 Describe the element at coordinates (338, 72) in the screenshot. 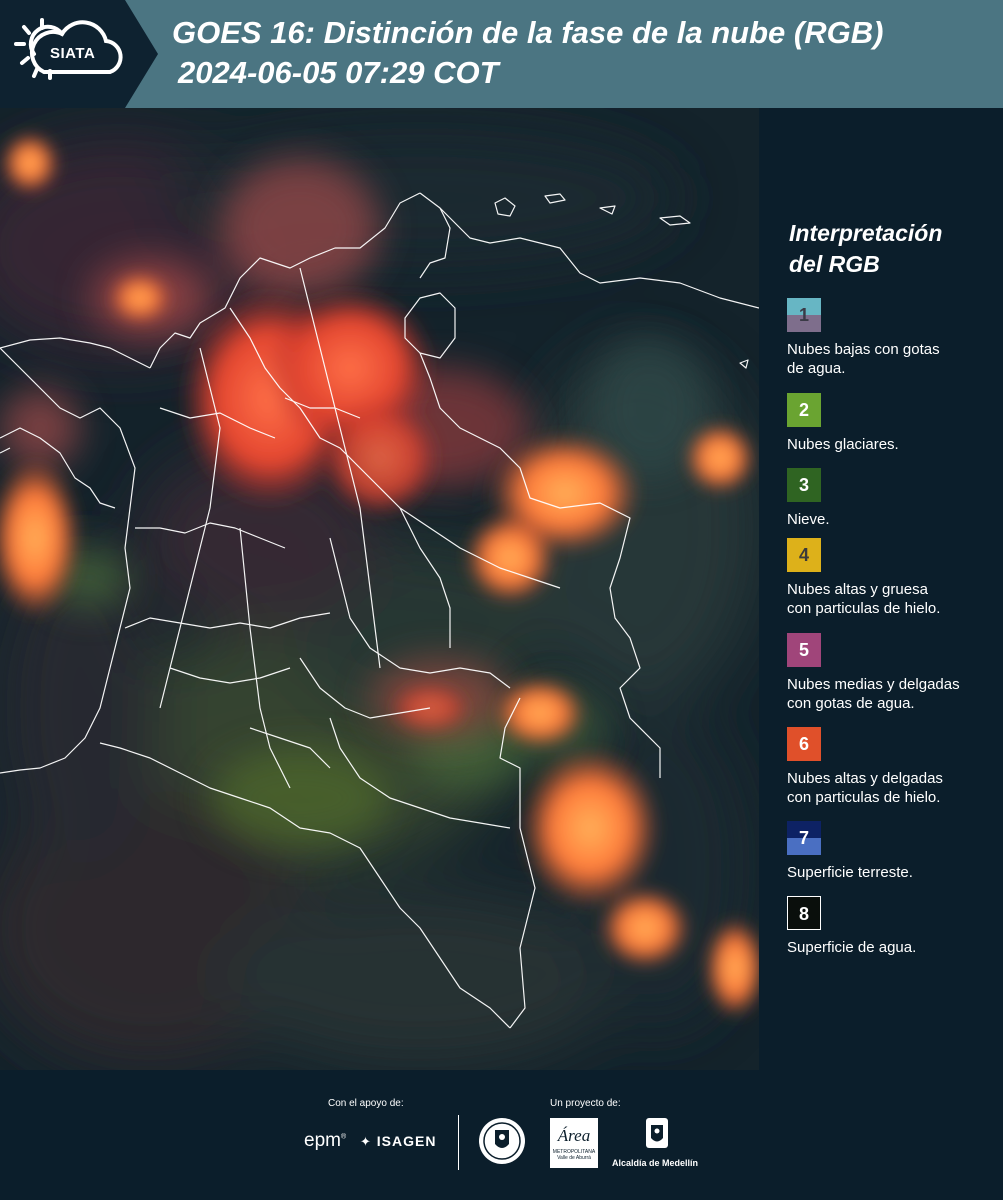

I see `page-datetime: 2024-06-05 07:29 COT` at that location.